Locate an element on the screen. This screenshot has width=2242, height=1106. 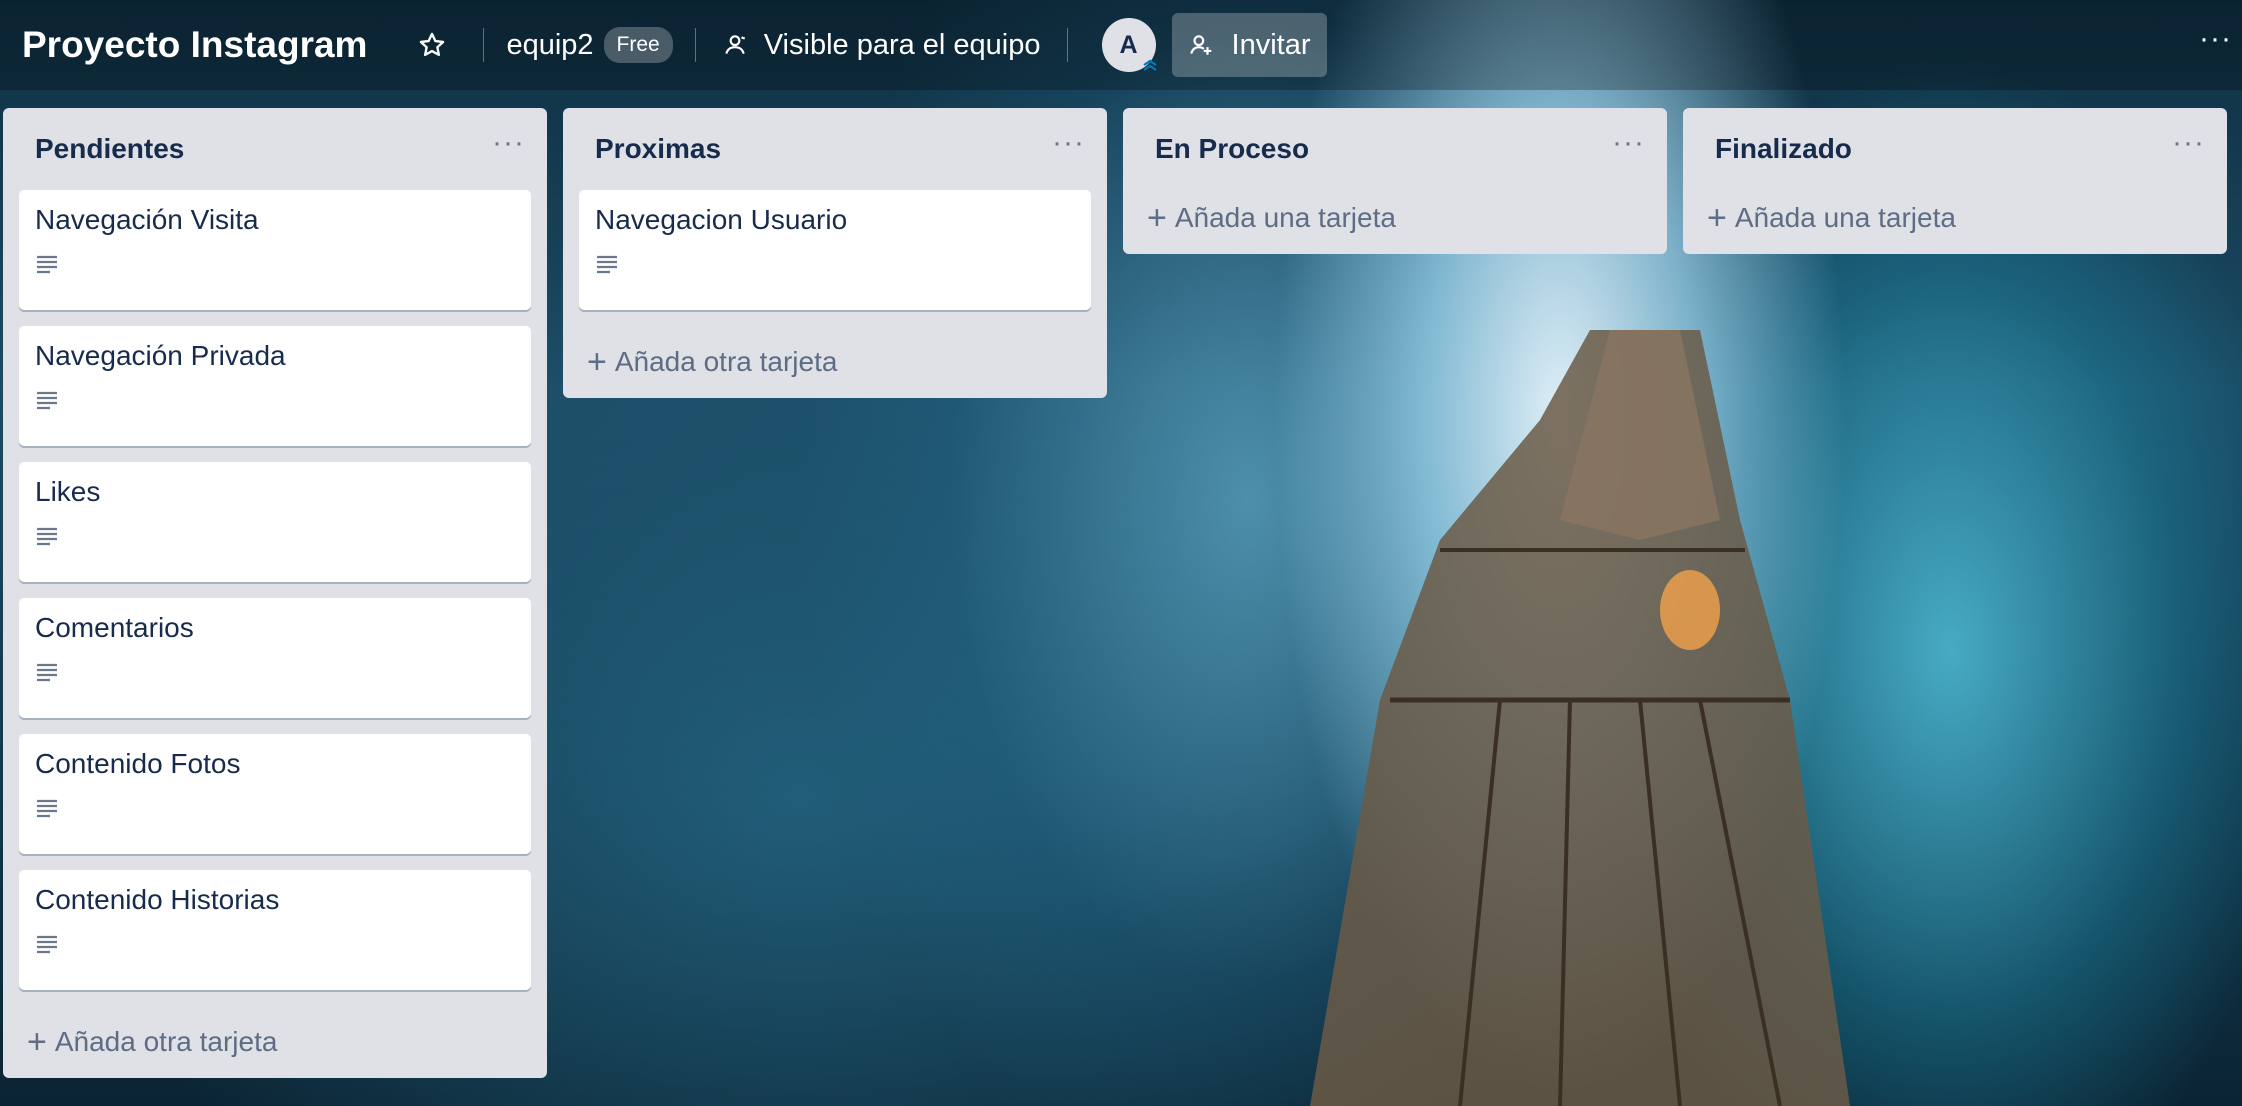
star-button is located at coordinates (432, 45).